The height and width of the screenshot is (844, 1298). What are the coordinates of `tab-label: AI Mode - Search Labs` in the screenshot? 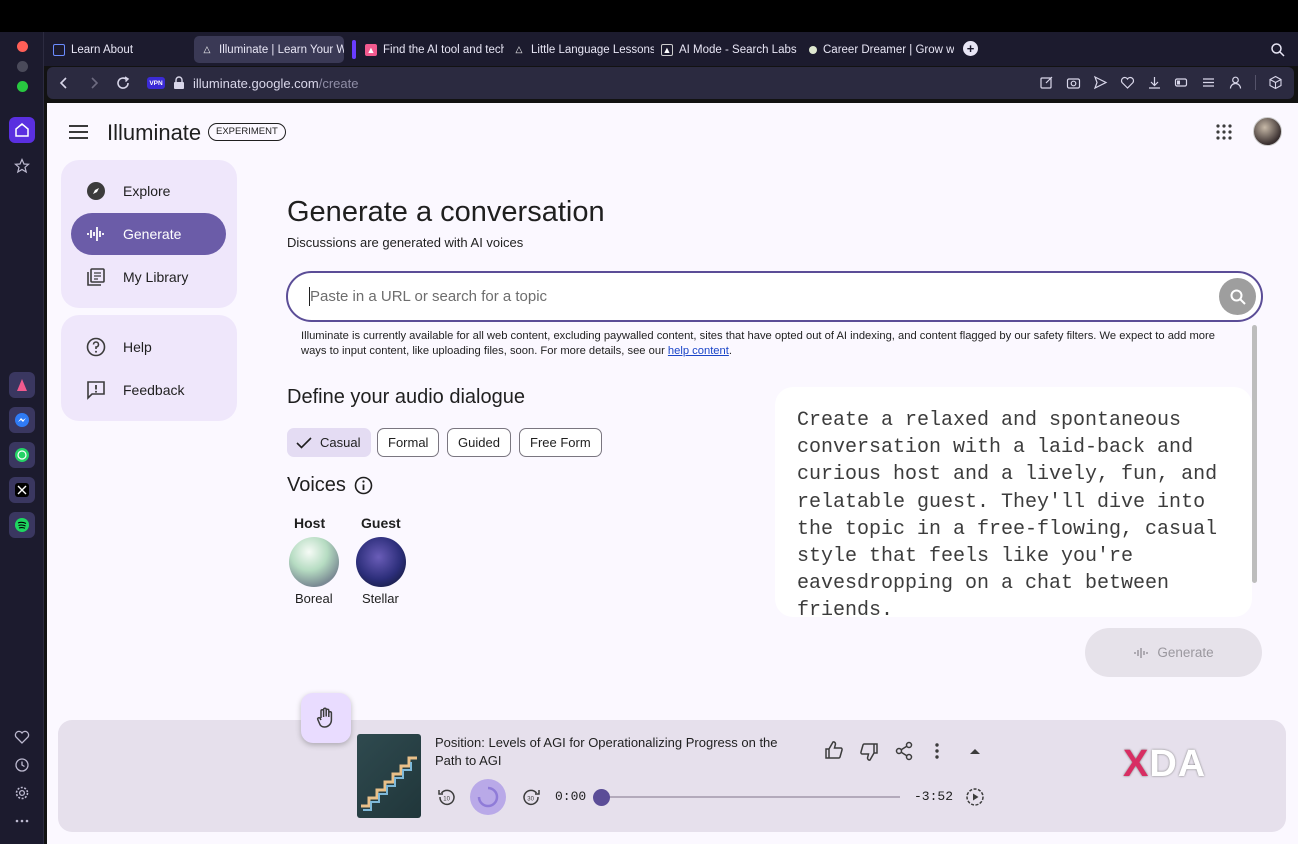 It's located at (738, 49).